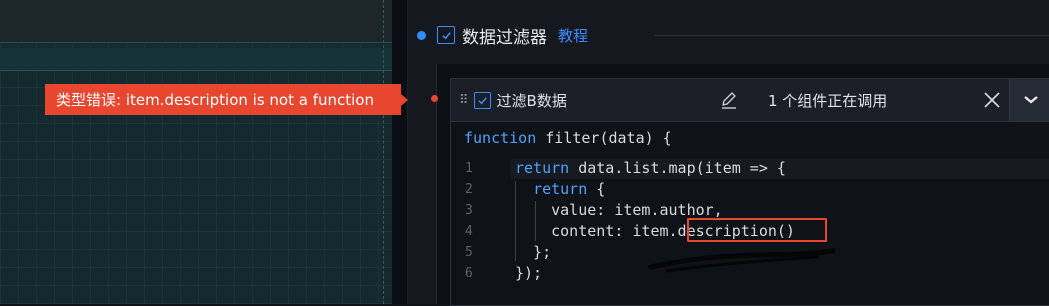  I want to click on error-tooltip-arrow, so click(404, 100).